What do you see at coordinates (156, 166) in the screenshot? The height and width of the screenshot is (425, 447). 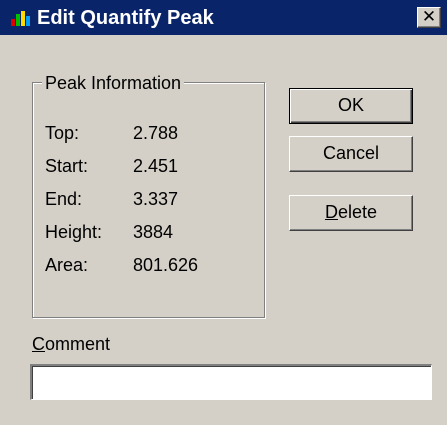 I see `start-value: 2.451` at bounding box center [156, 166].